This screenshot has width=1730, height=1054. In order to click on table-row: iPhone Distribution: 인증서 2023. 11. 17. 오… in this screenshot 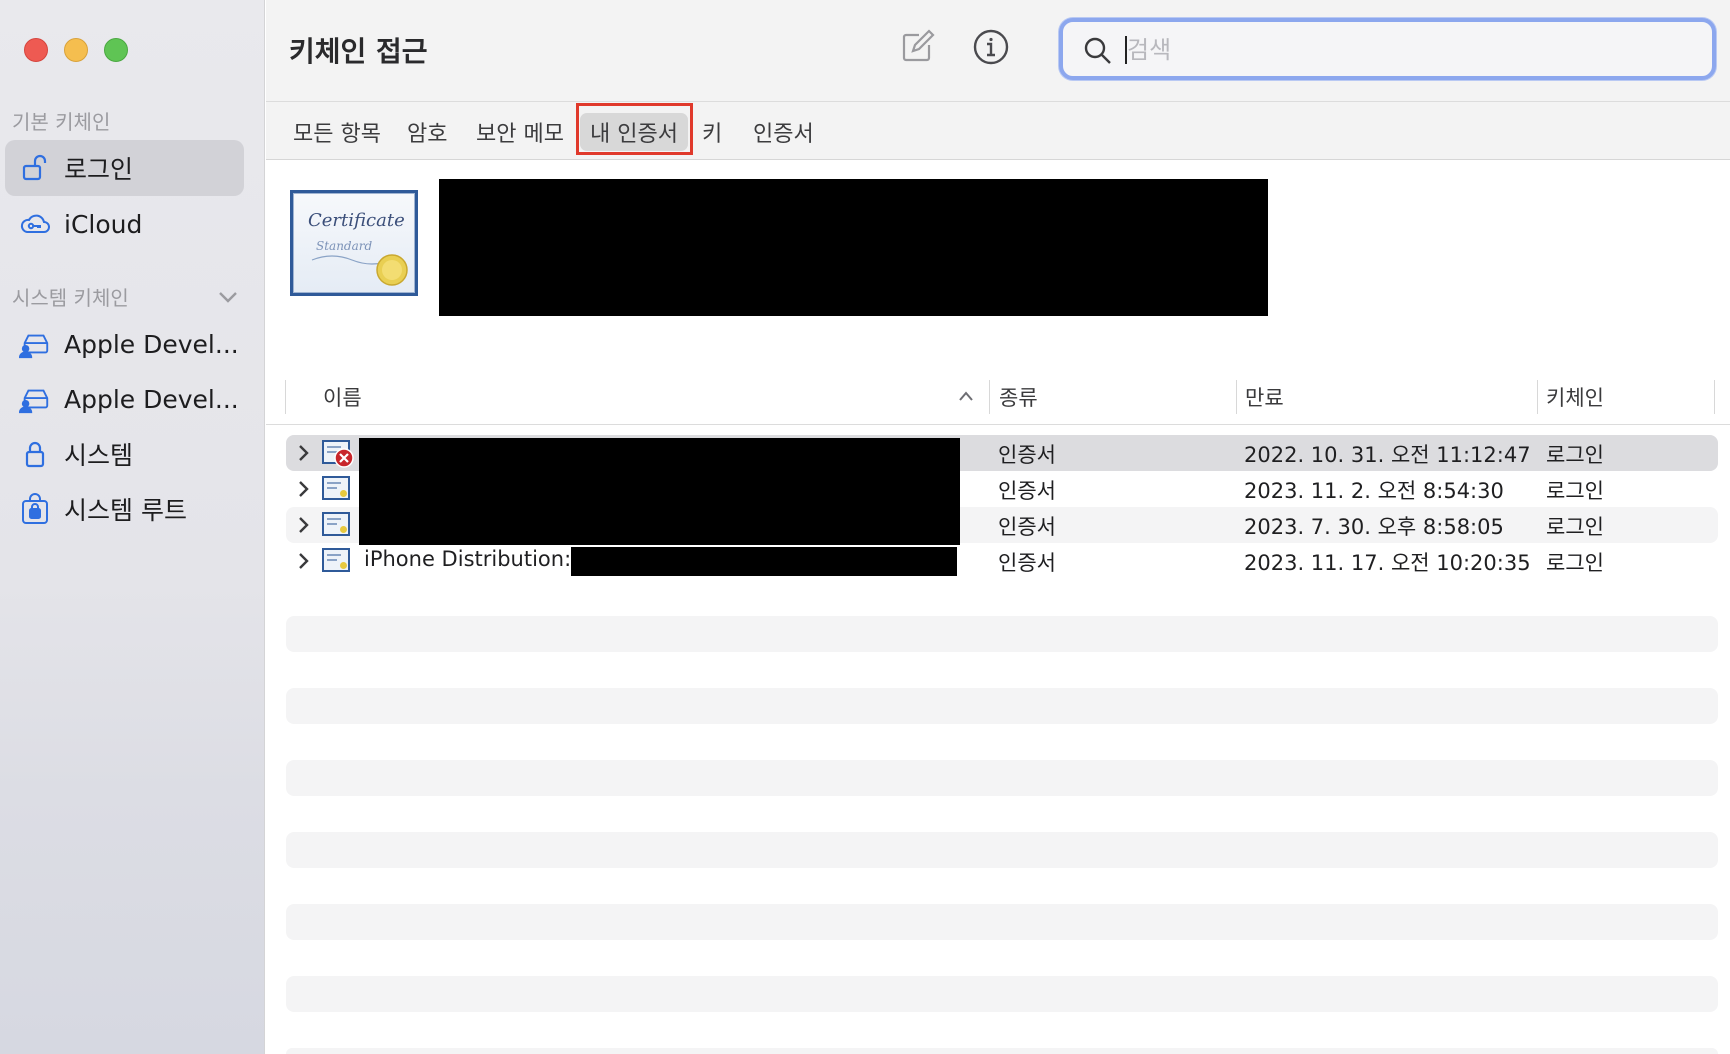, I will do `click(1002, 561)`.